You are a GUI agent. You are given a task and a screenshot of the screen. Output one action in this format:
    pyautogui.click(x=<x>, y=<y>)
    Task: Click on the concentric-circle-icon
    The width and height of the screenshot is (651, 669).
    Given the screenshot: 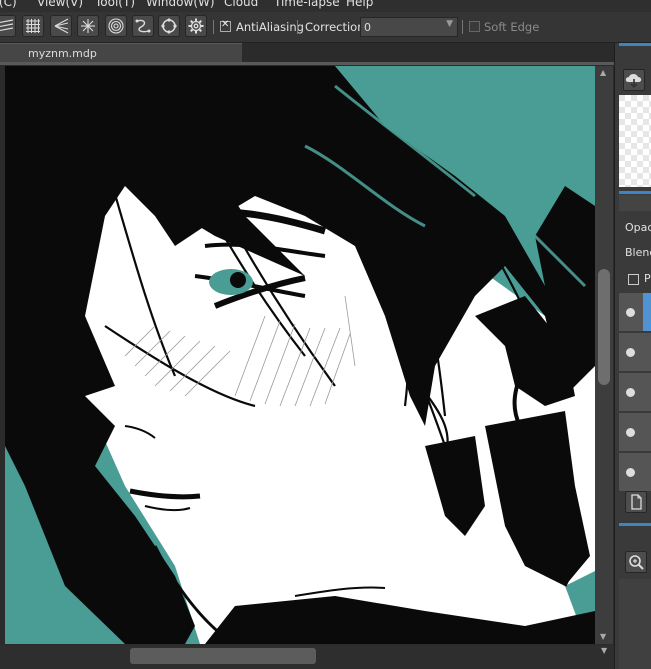 What is the action you would take?
    pyautogui.click(x=116, y=26)
    